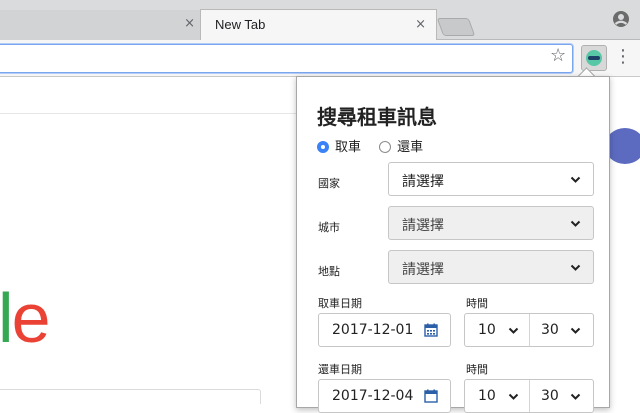 The width and height of the screenshot is (640, 413). I want to click on tab-new-tab: New Tab ×, so click(318, 25).